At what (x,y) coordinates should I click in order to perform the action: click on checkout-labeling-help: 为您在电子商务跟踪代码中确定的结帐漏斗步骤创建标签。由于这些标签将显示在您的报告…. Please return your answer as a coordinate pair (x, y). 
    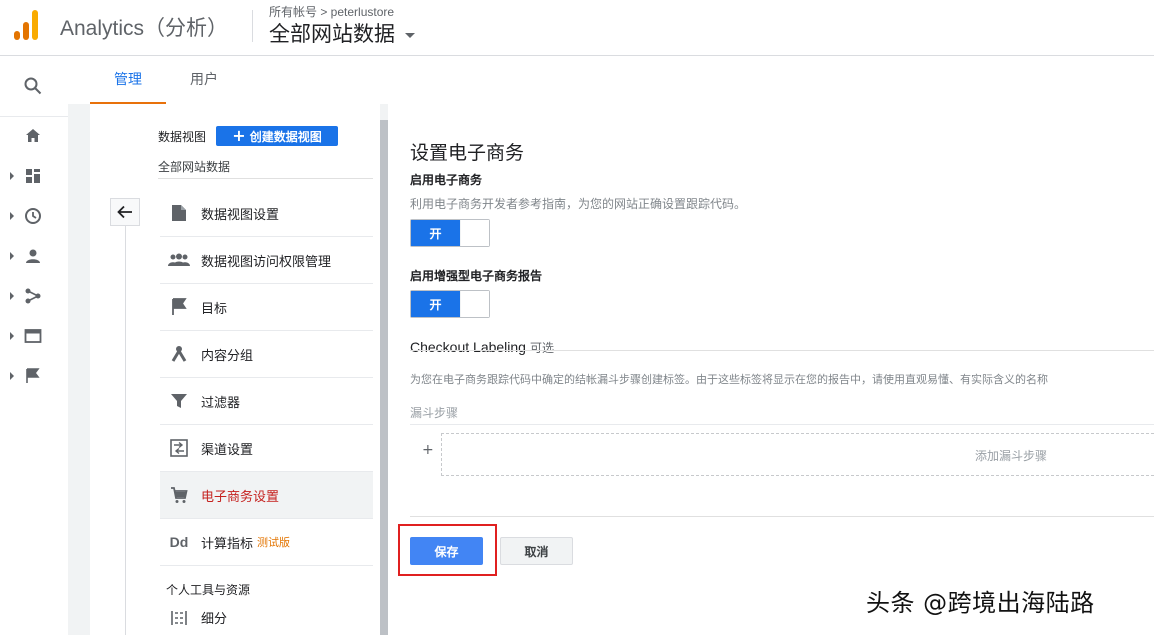
    Looking at the image, I should click on (729, 379).